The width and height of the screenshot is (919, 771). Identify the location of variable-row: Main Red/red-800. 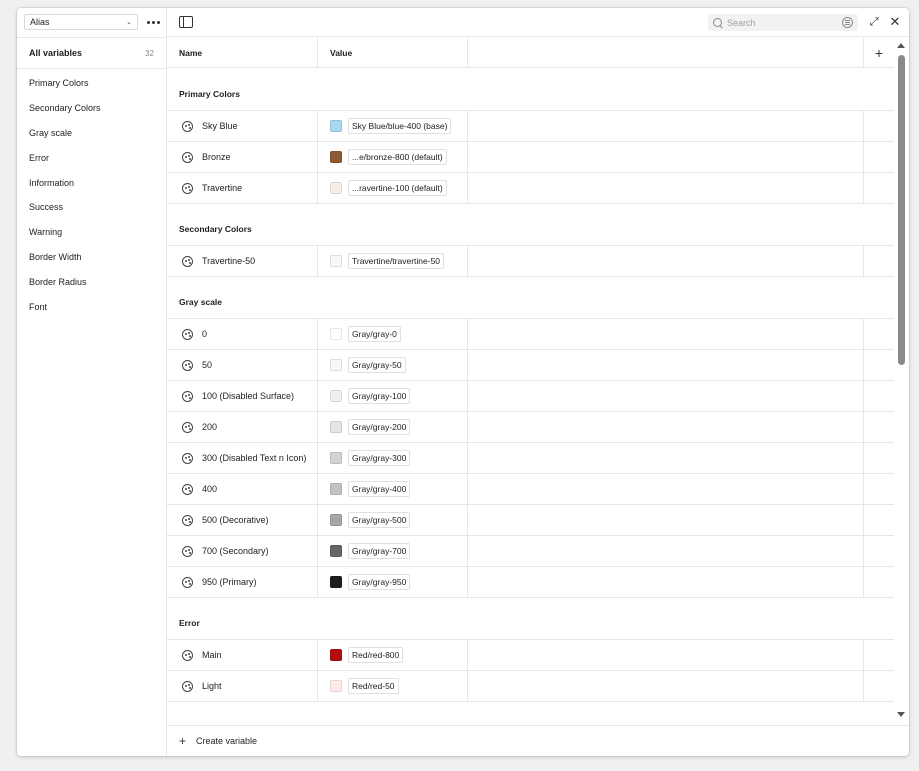
(530, 655).